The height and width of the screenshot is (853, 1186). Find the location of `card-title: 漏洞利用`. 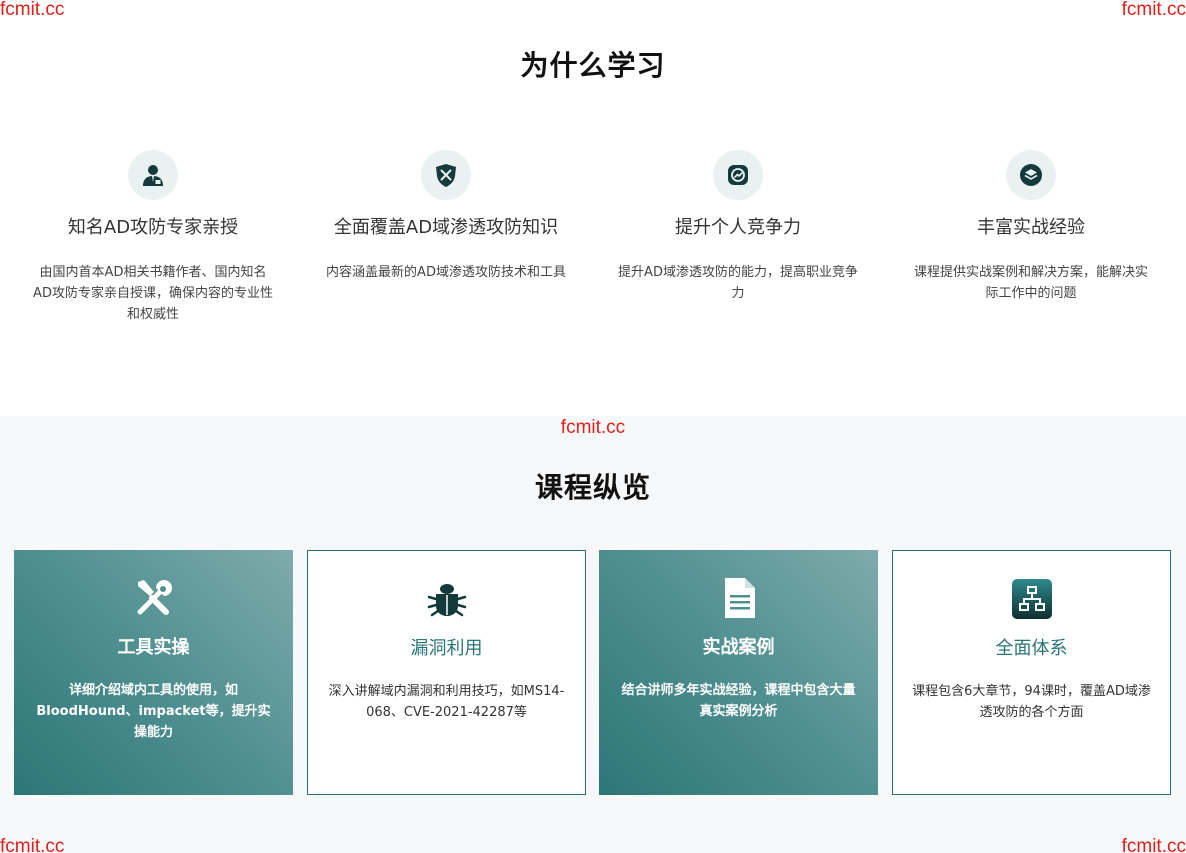

card-title: 漏洞利用 is located at coordinates (446, 648).